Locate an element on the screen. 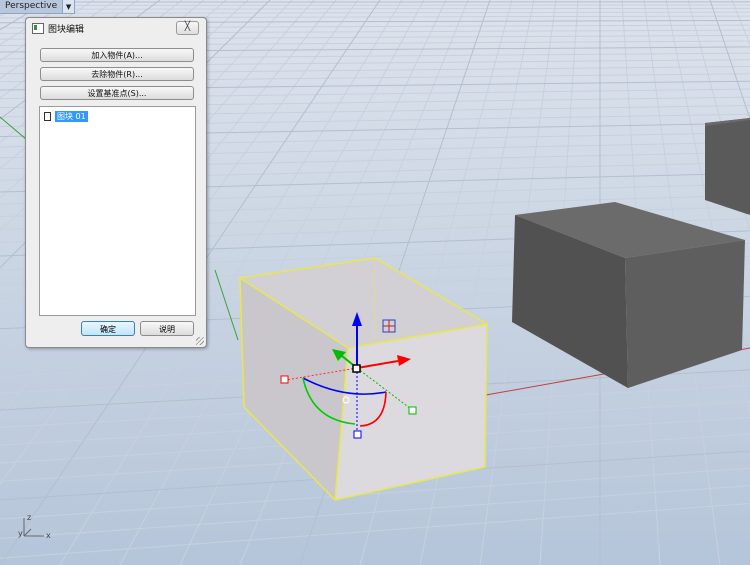 The height and width of the screenshot is (565, 750). gumball-x-scale-handle is located at coordinates (284, 379).